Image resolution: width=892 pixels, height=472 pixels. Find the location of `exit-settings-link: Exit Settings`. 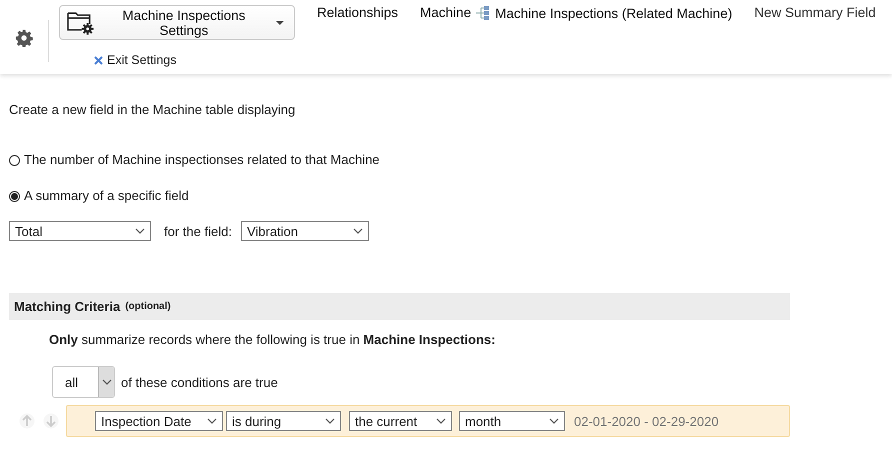

exit-settings-link: Exit Settings is located at coordinates (194, 60).